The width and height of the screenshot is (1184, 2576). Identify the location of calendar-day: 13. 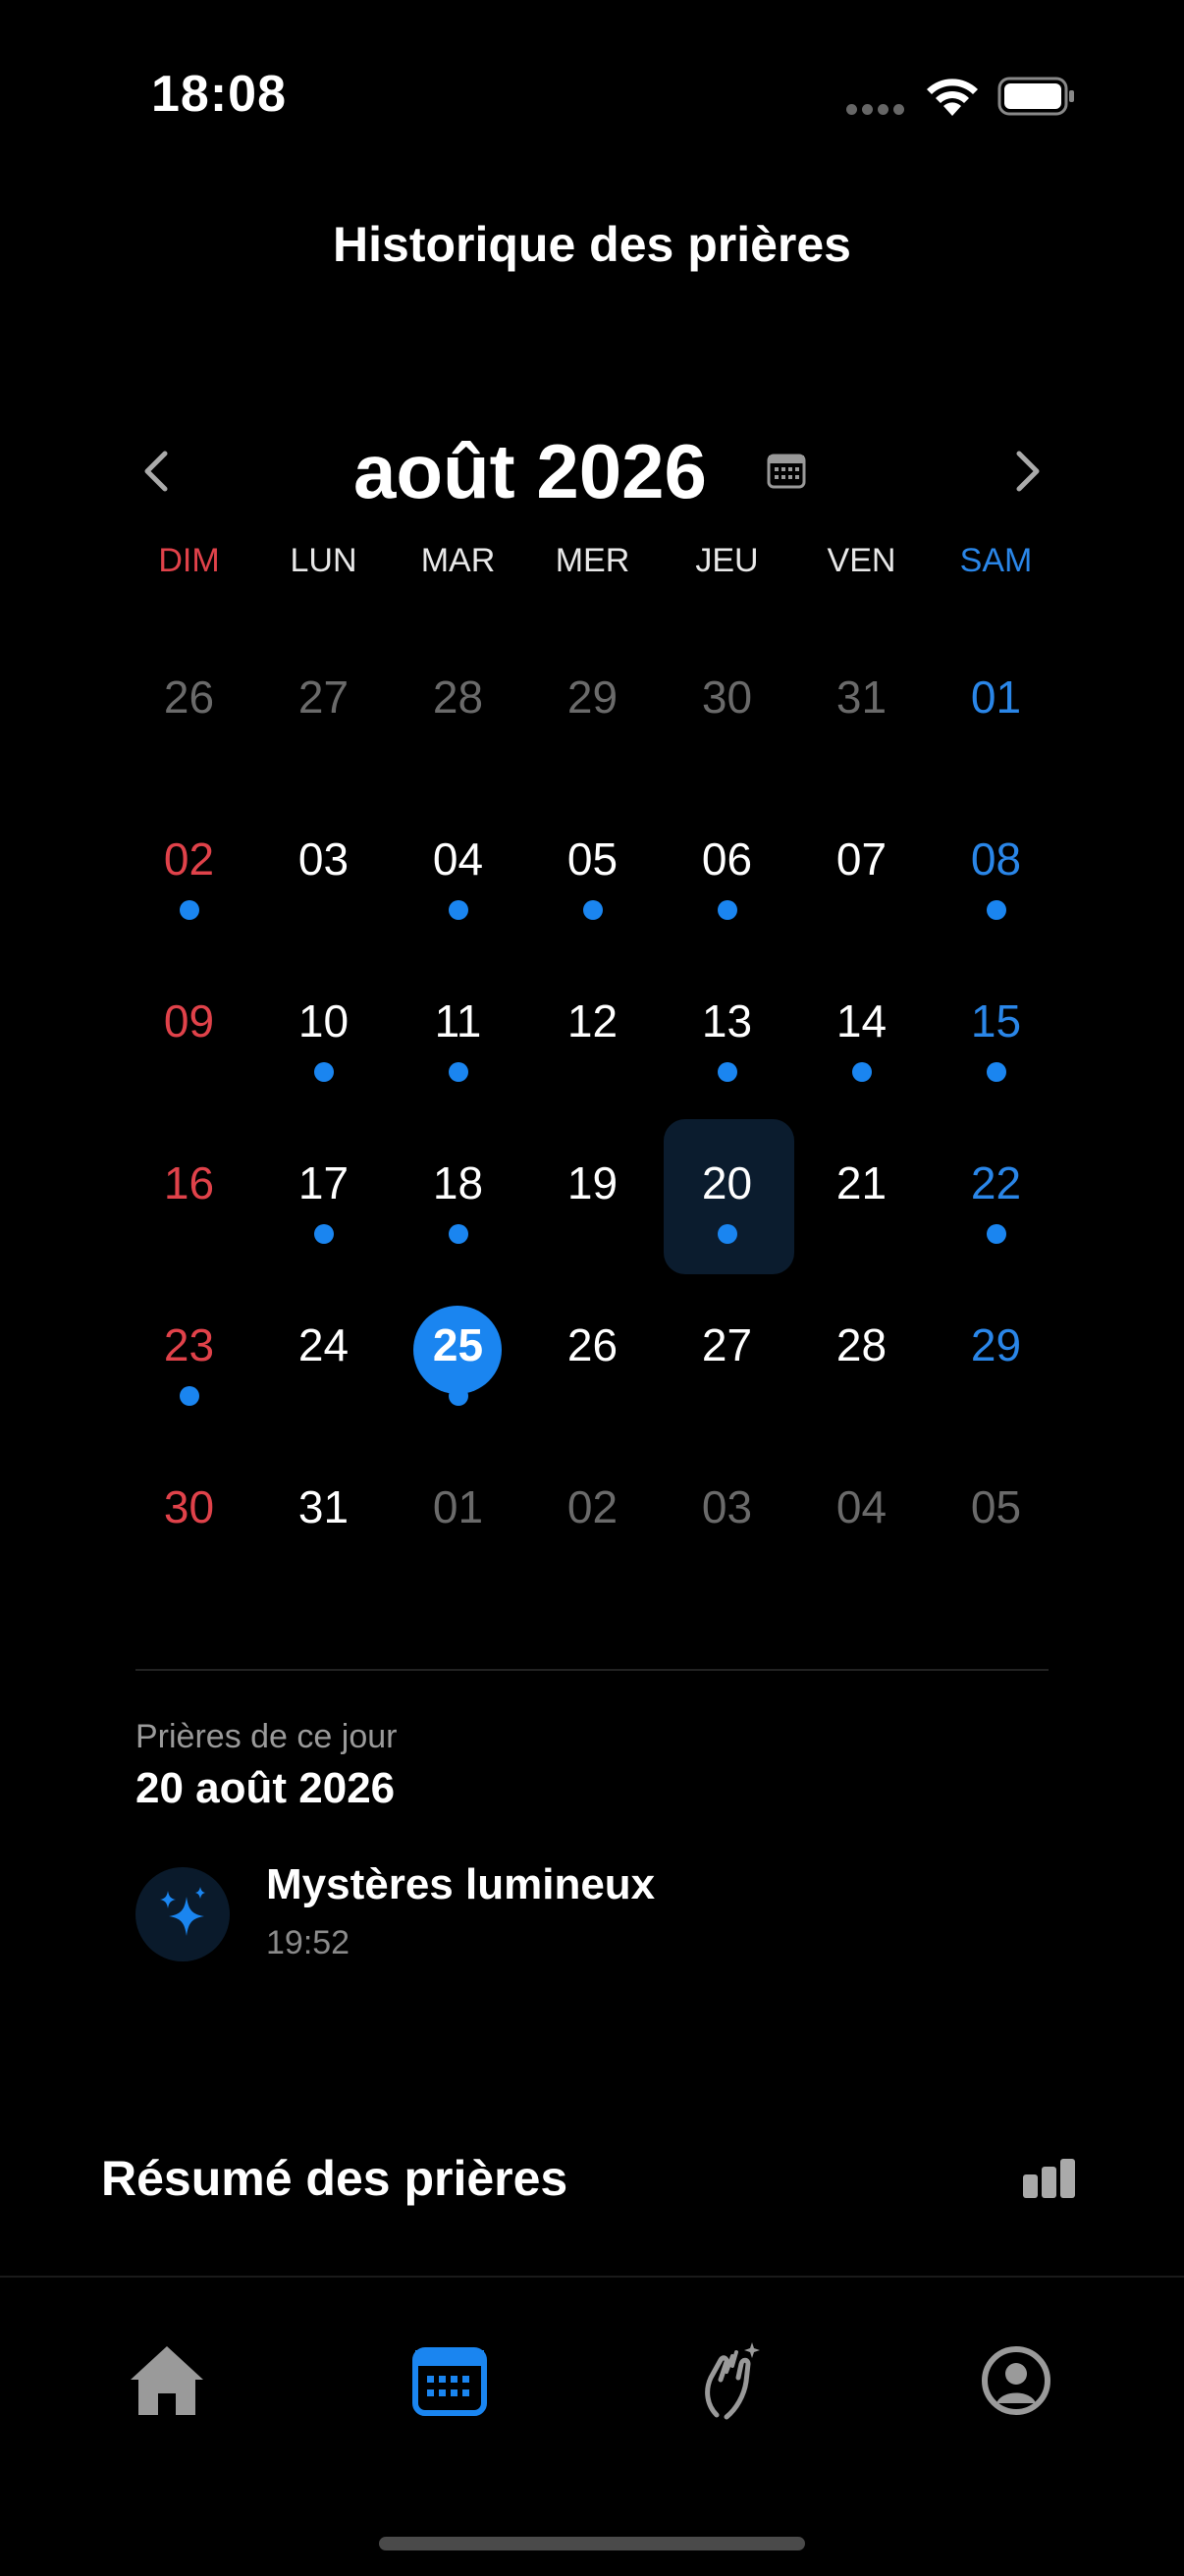
(727, 1033).